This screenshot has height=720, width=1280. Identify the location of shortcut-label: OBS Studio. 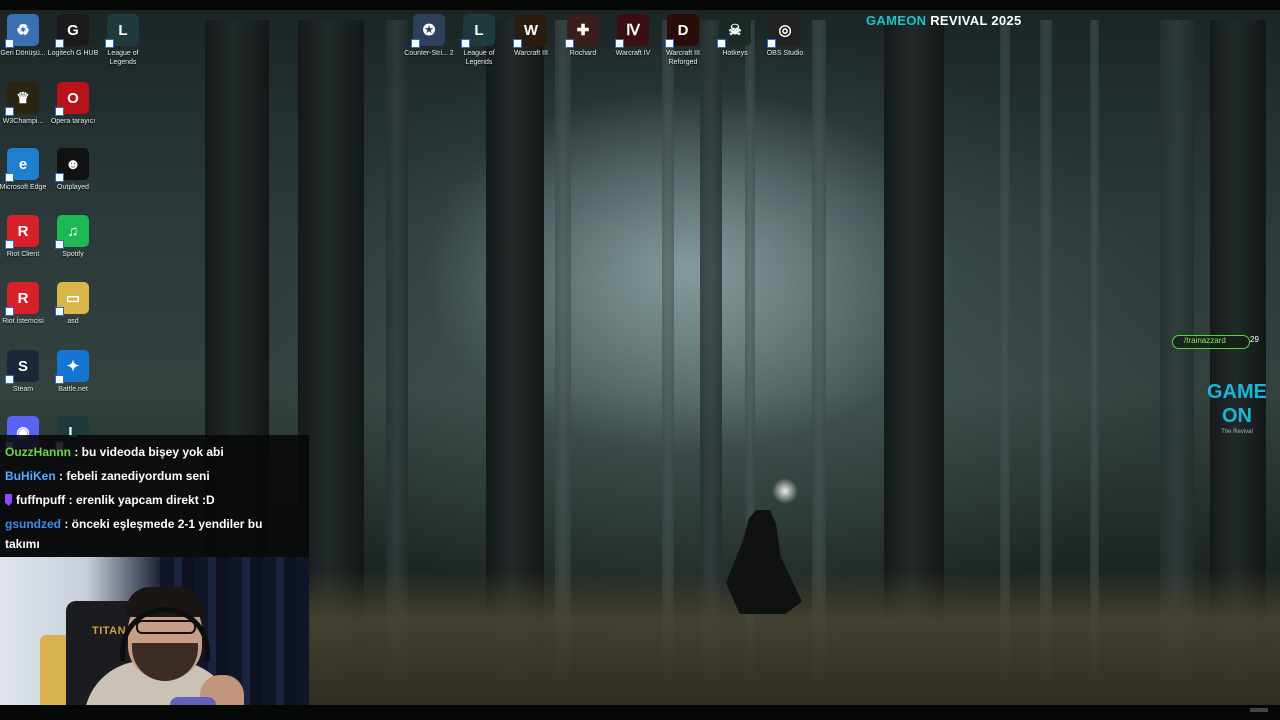
(785, 53).